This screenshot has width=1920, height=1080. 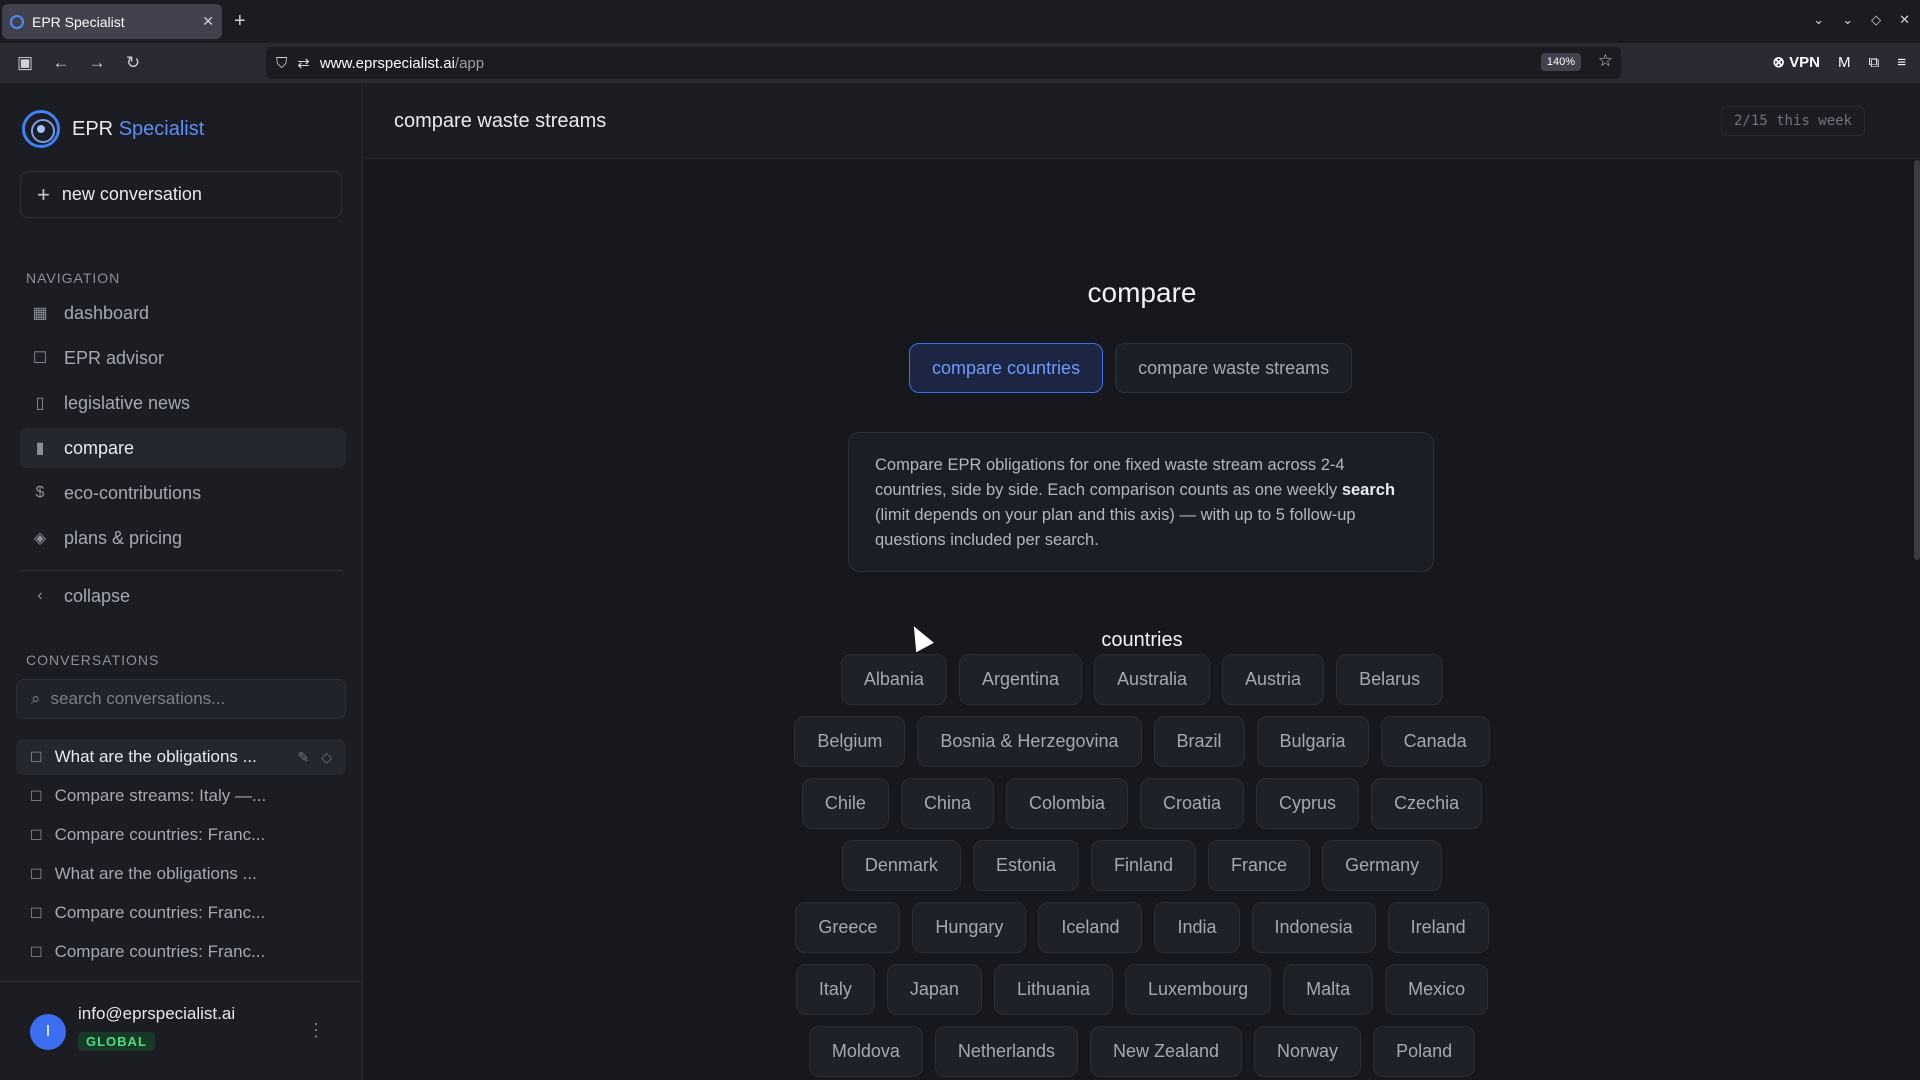 I want to click on chevron-left-icon: ‹, so click(x=40, y=595).